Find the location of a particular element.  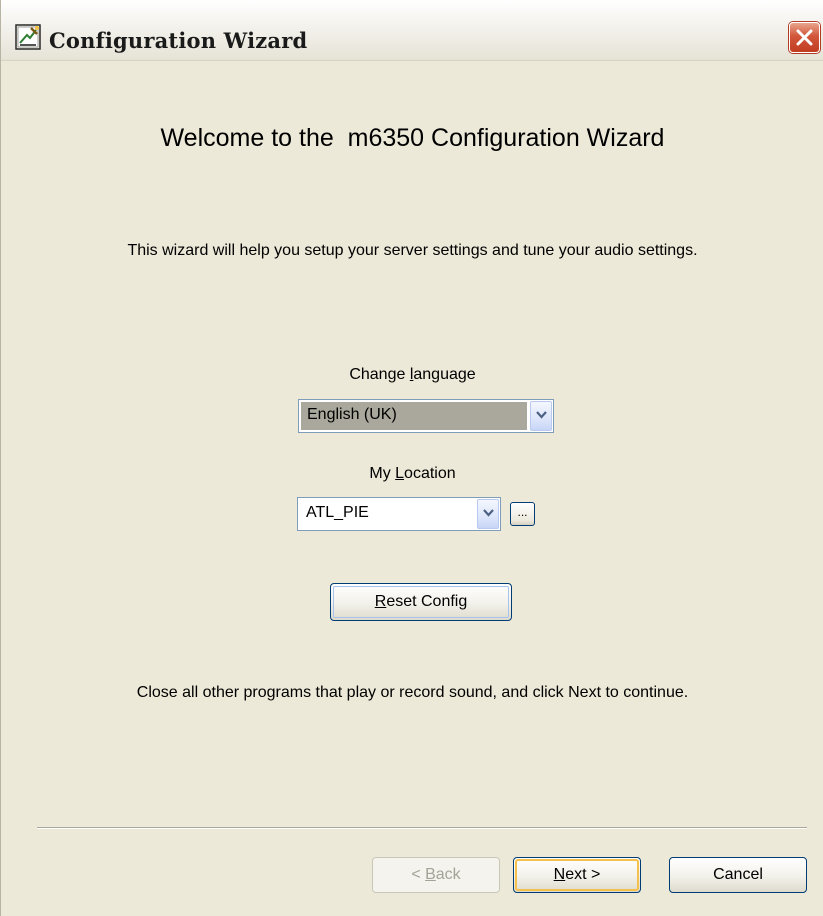

language-select: English (UK) is located at coordinates (426, 416).